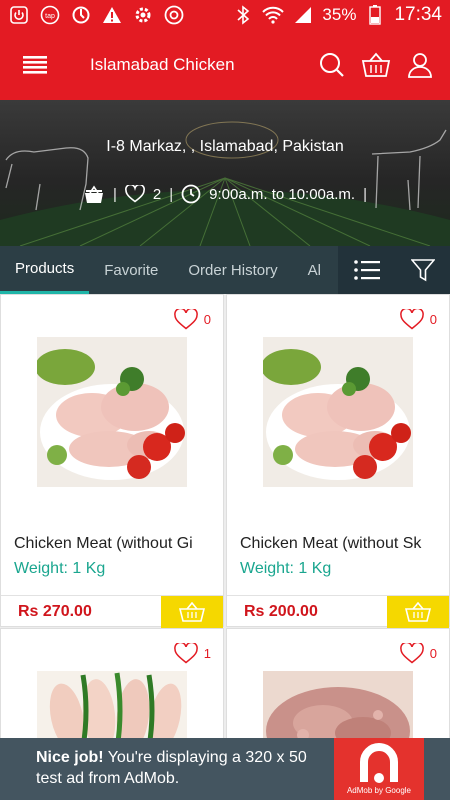 This screenshot has height=800, width=450. I want to click on admob-logo: AdMob by Google, so click(379, 769).